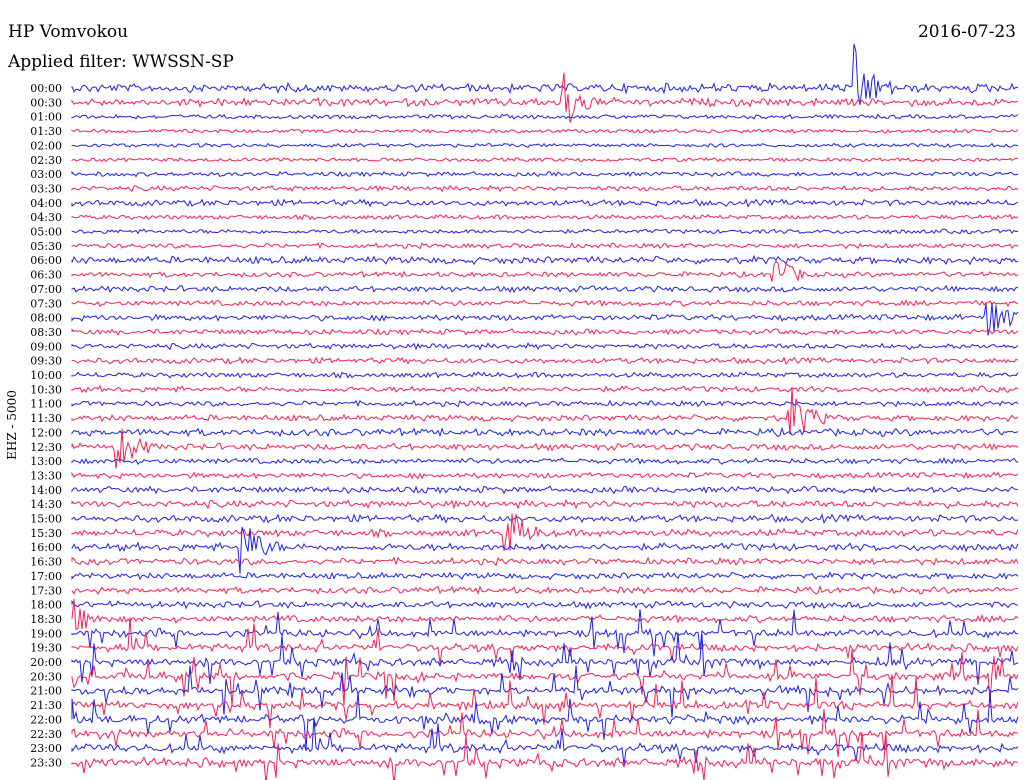 The width and height of the screenshot is (1024, 780). I want to click on row-label: 14:00, so click(46, 490).